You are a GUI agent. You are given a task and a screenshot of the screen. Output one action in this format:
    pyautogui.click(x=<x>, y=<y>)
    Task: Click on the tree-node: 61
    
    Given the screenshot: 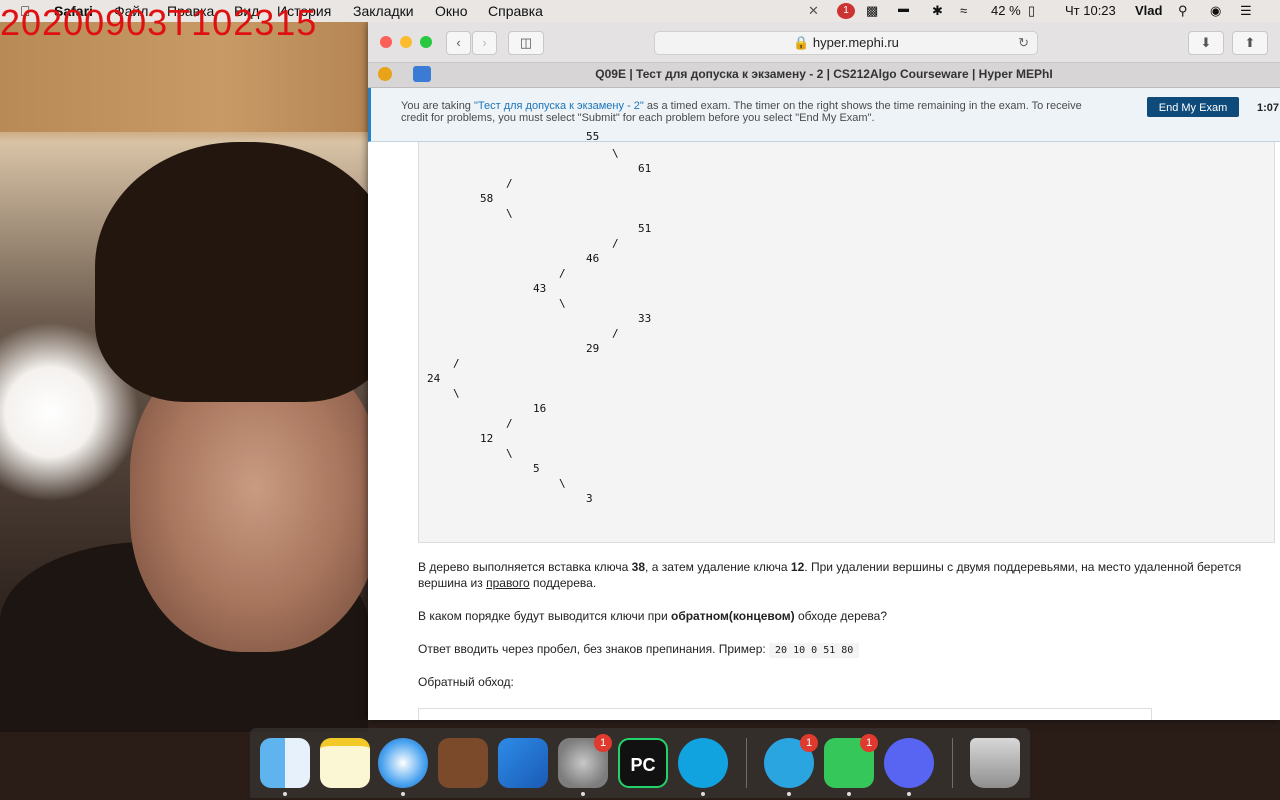 What is the action you would take?
    pyautogui.click(x=645, y=168)
    